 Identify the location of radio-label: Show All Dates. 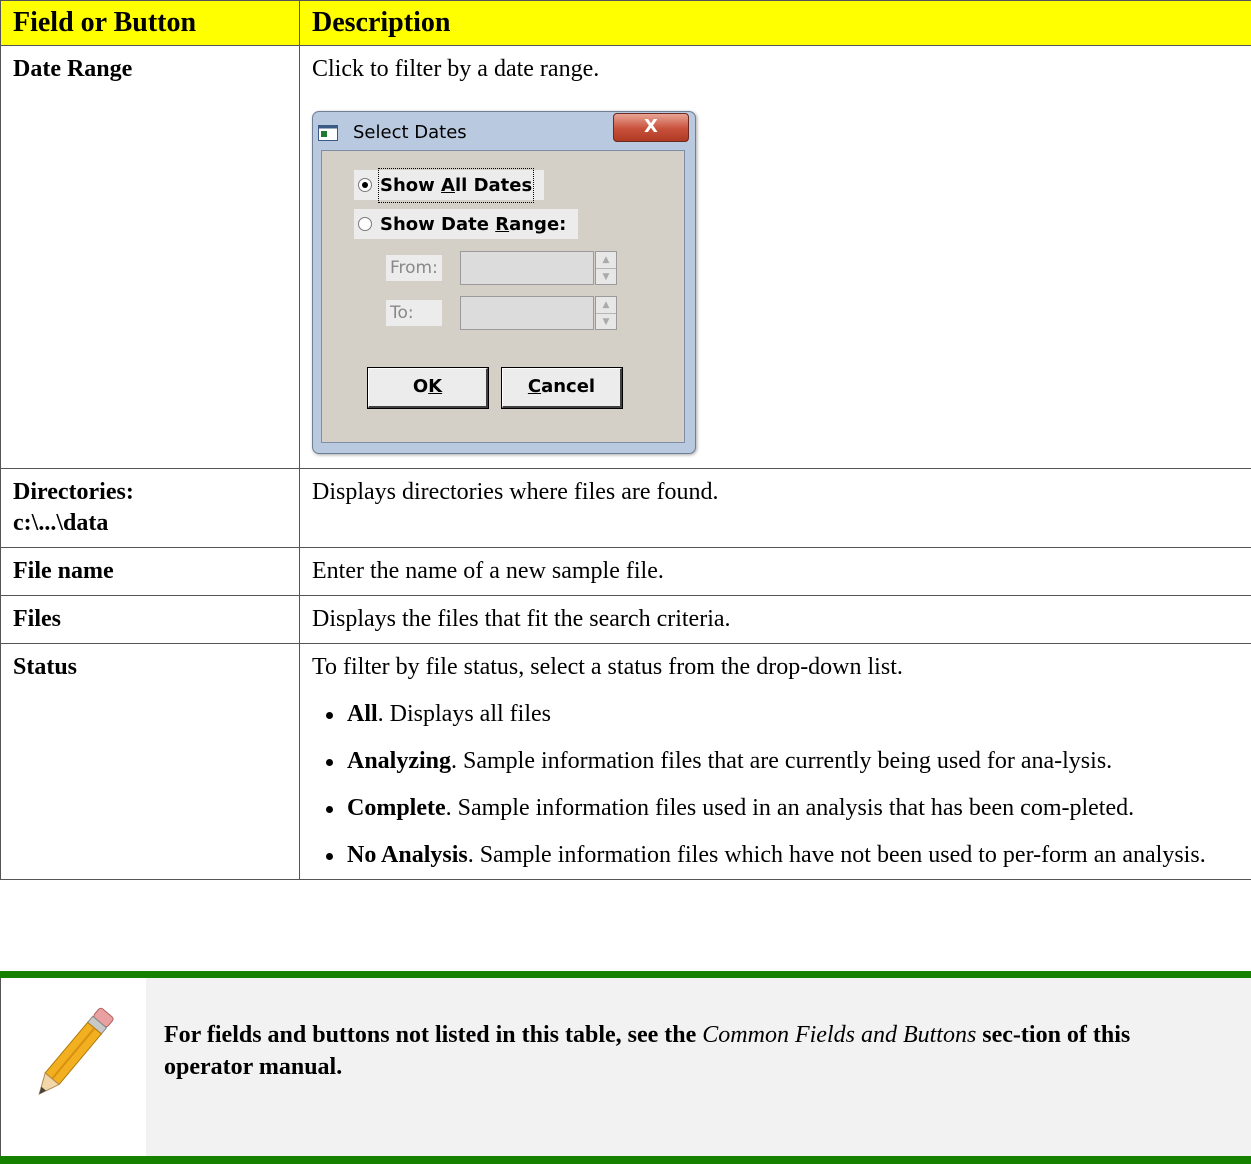
(456, 185).